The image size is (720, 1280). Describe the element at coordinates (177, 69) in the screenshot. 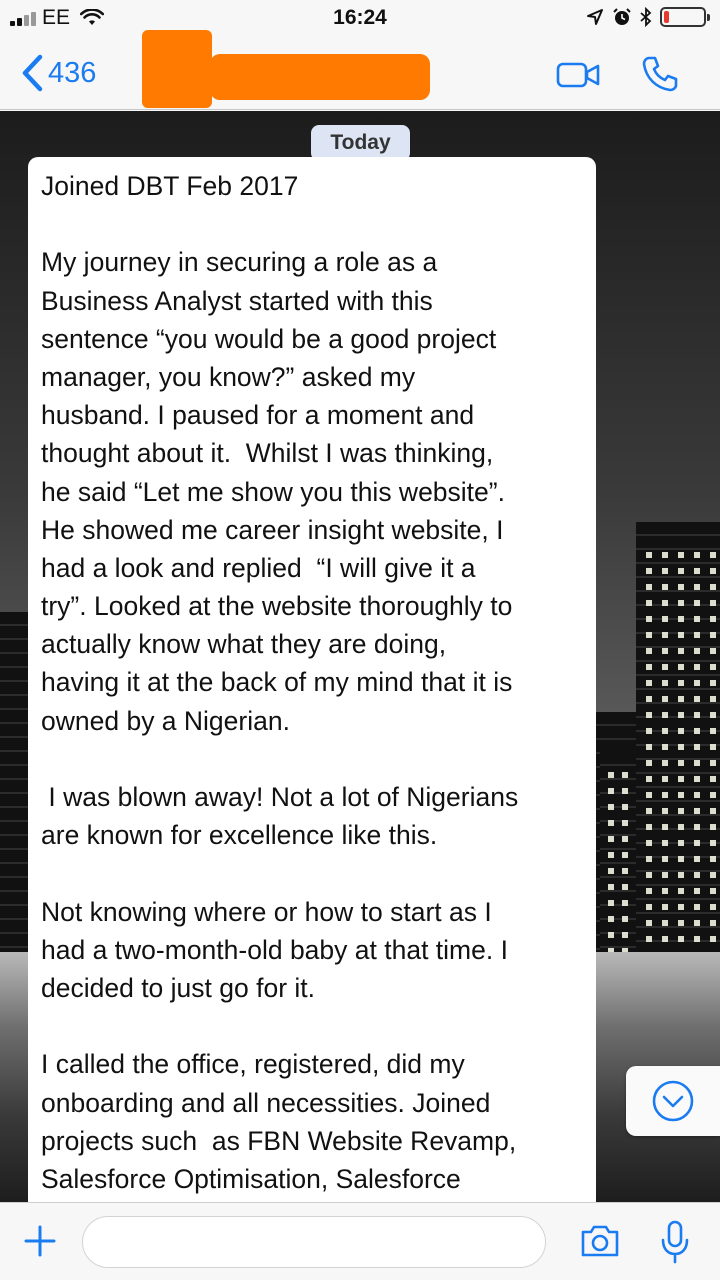

I see `redacted-avatar` at that location.